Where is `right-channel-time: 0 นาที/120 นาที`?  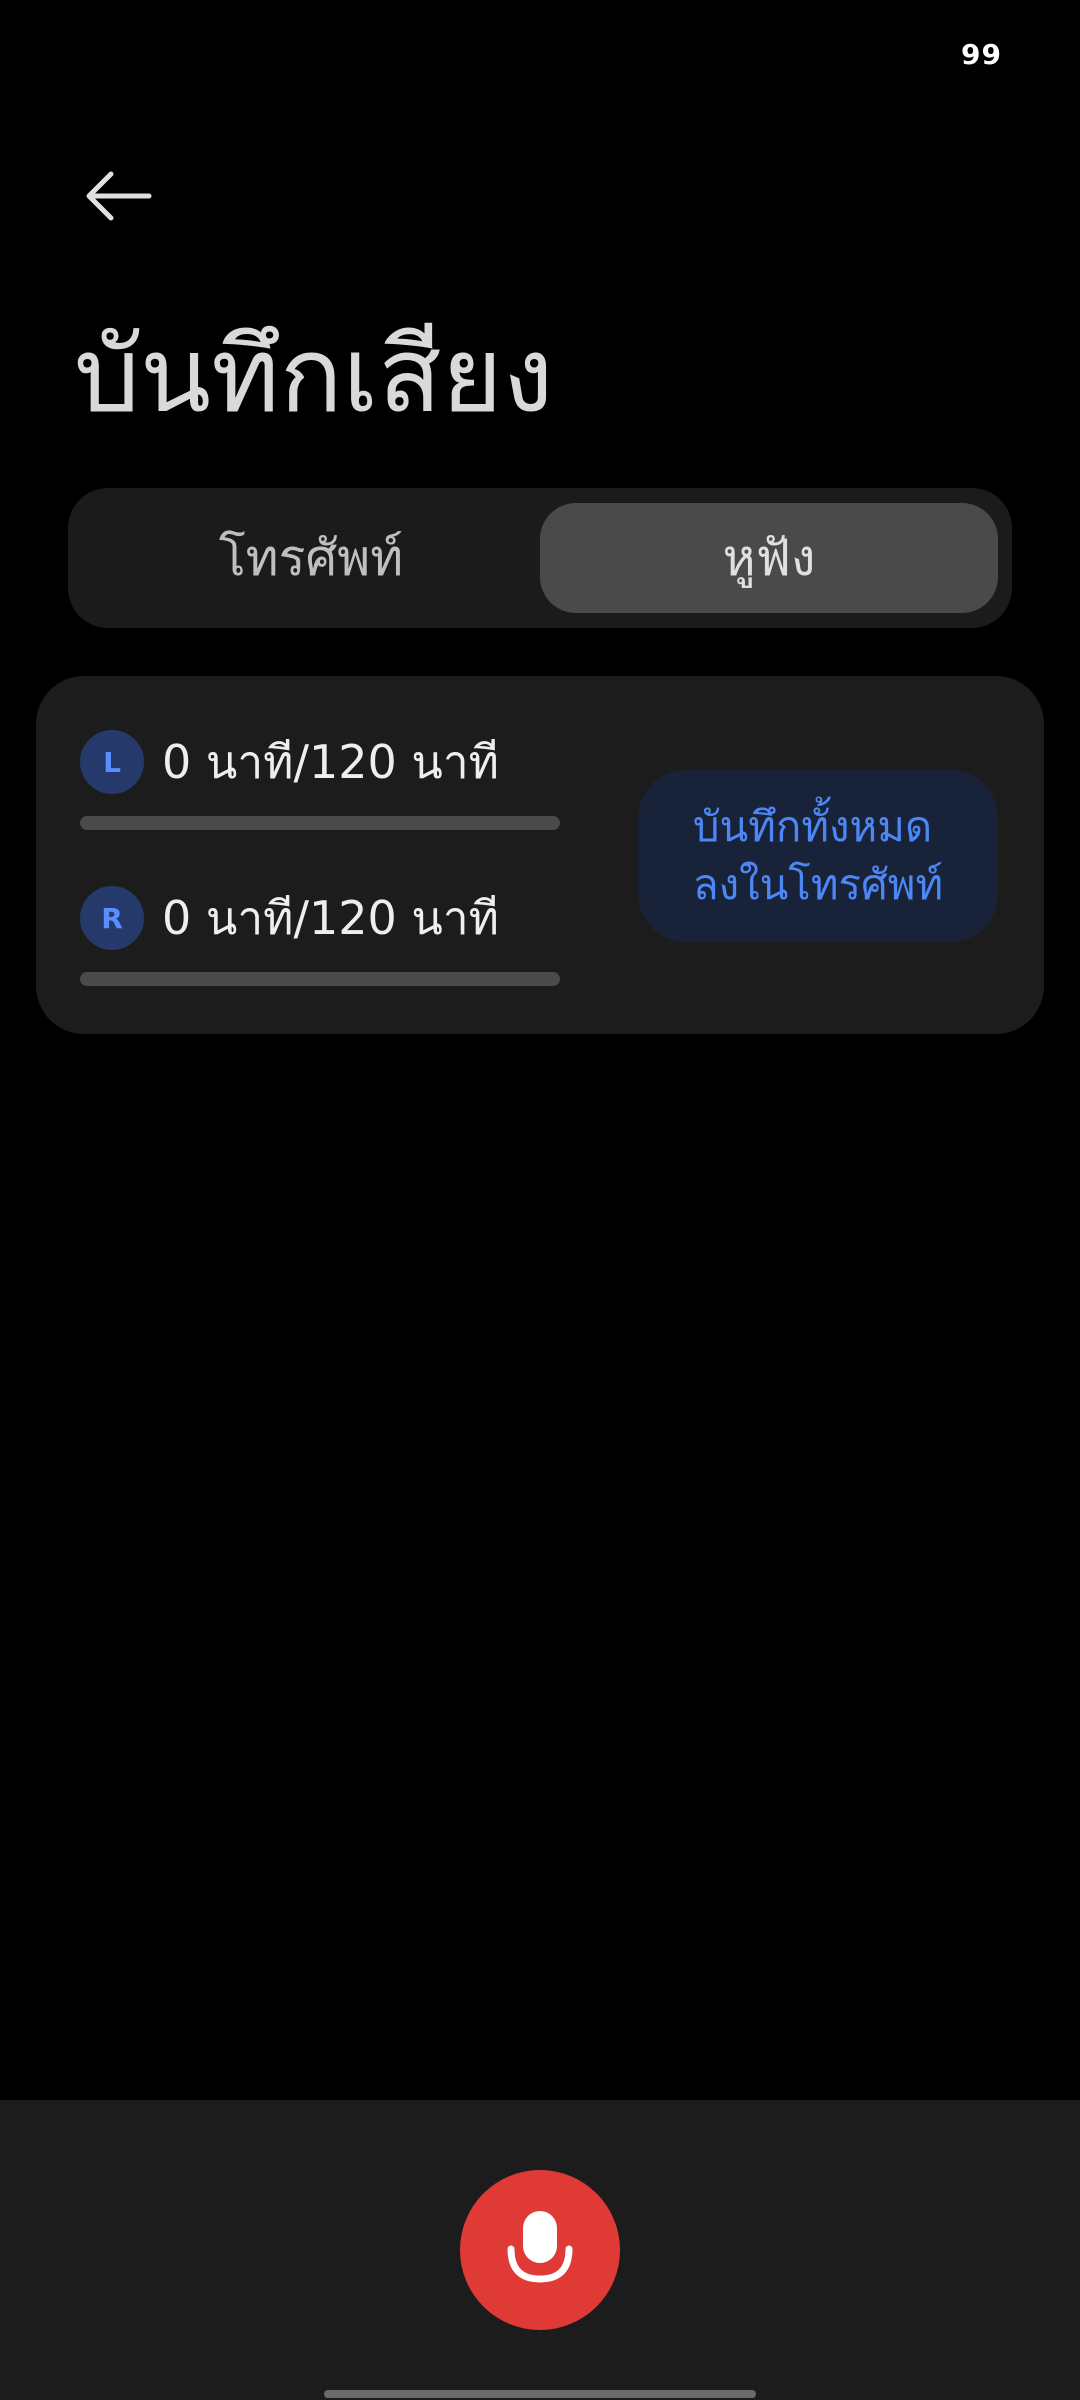
right-channel-time: 0 นาที/120 นาที is located at coordinates (331, 917).